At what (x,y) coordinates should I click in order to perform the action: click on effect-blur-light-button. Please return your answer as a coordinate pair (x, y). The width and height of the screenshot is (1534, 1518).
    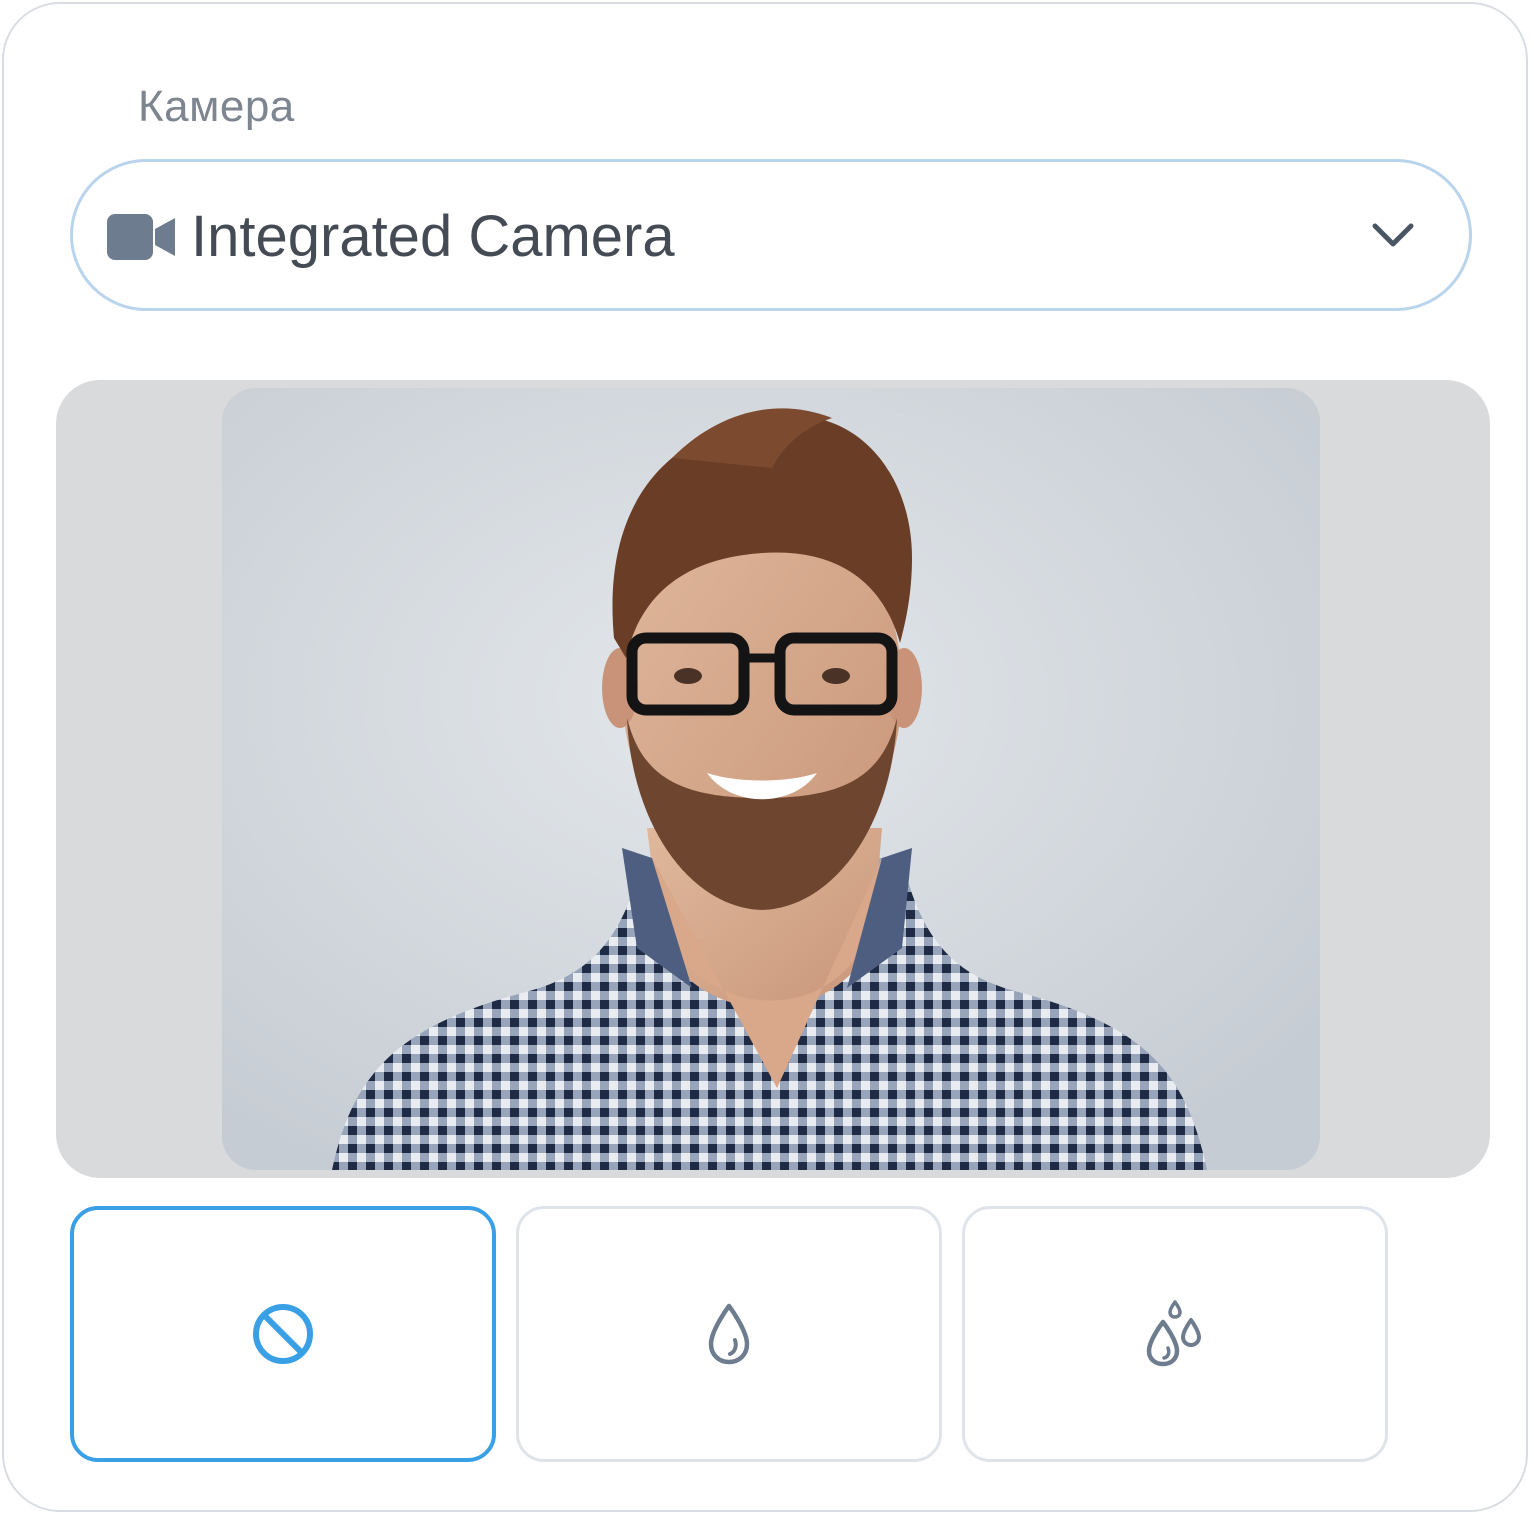
    Looking at the image, I should click on (729, 1334).